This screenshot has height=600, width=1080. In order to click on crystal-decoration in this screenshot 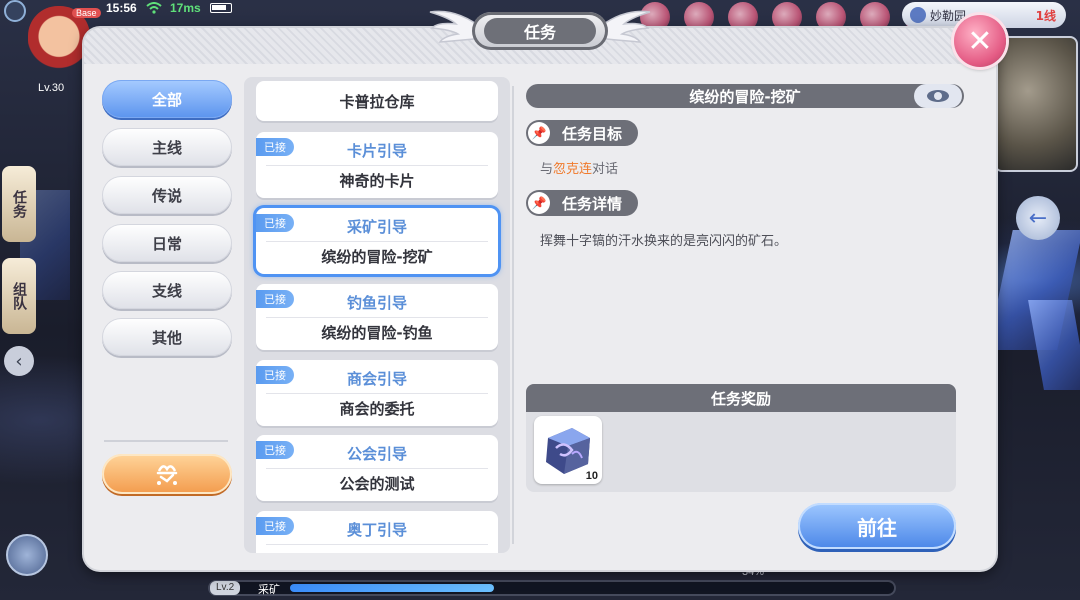, I will do `click(1054, 345)`.